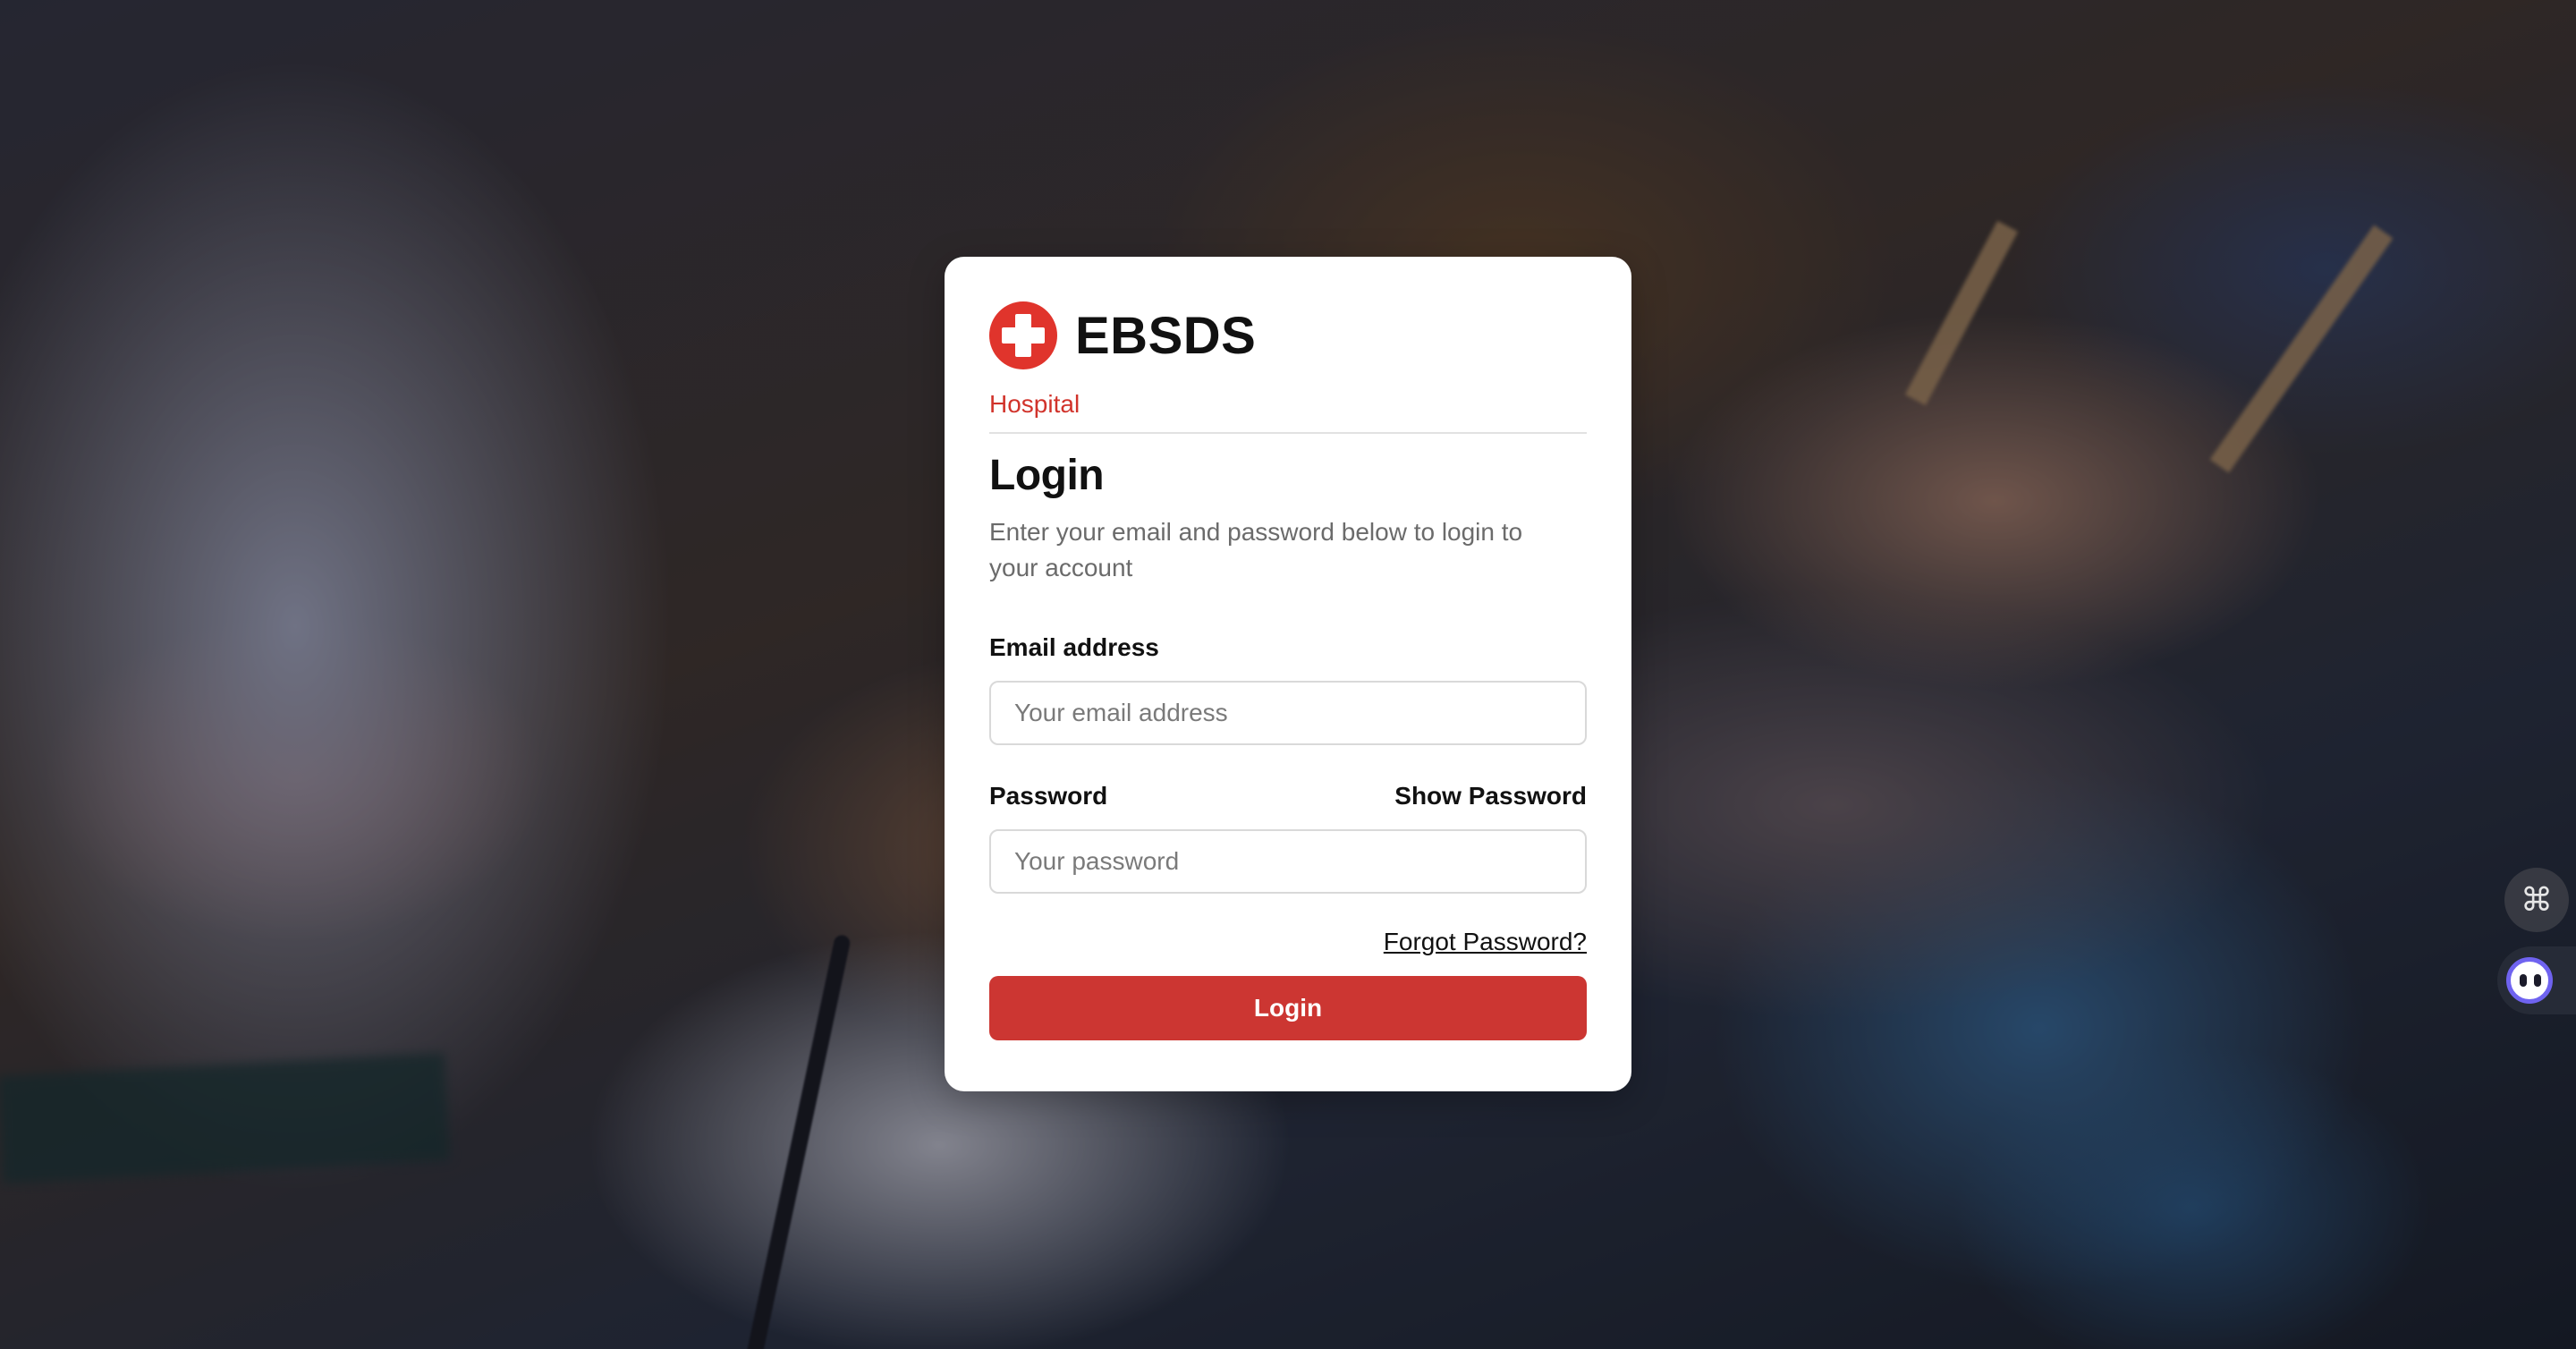  What do you see at coordinates (1288, 433) in the screenshot?
I see `divider` at bounding box center [1288, 433].